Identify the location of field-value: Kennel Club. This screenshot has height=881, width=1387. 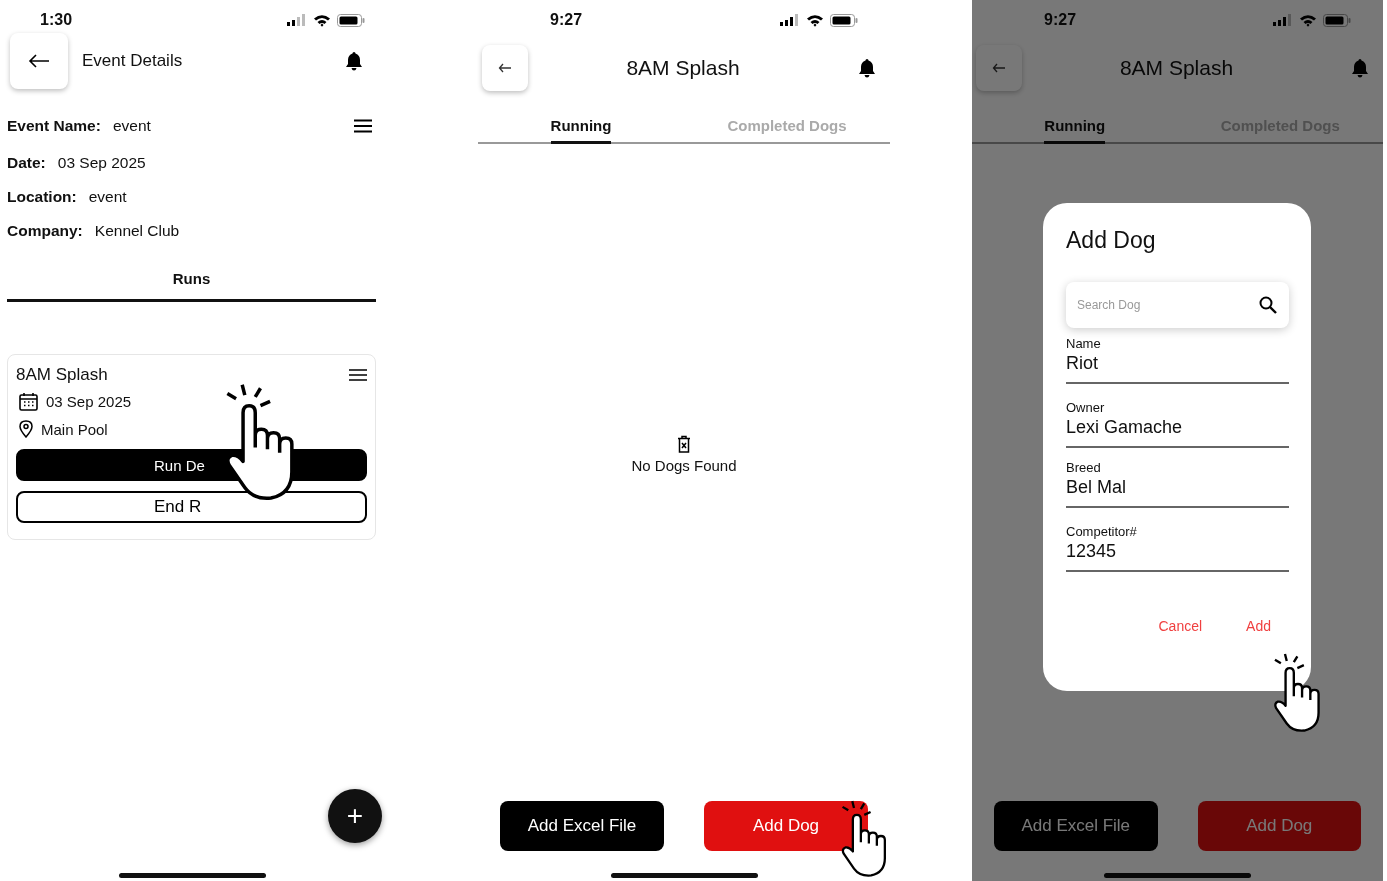
(137, 231).